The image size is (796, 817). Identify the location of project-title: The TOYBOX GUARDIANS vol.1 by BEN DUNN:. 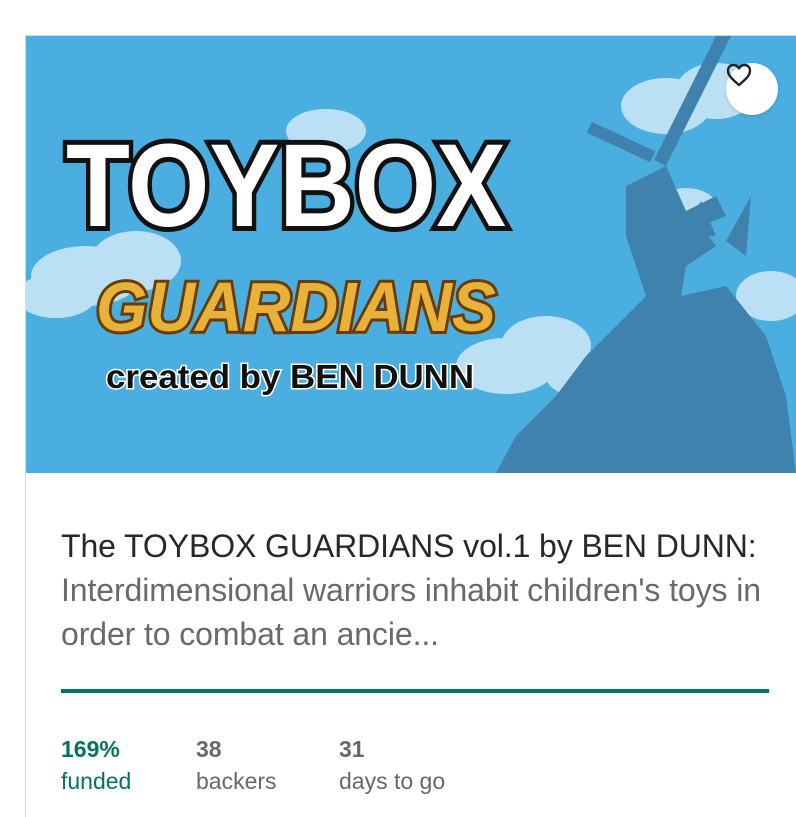
(409, 546).